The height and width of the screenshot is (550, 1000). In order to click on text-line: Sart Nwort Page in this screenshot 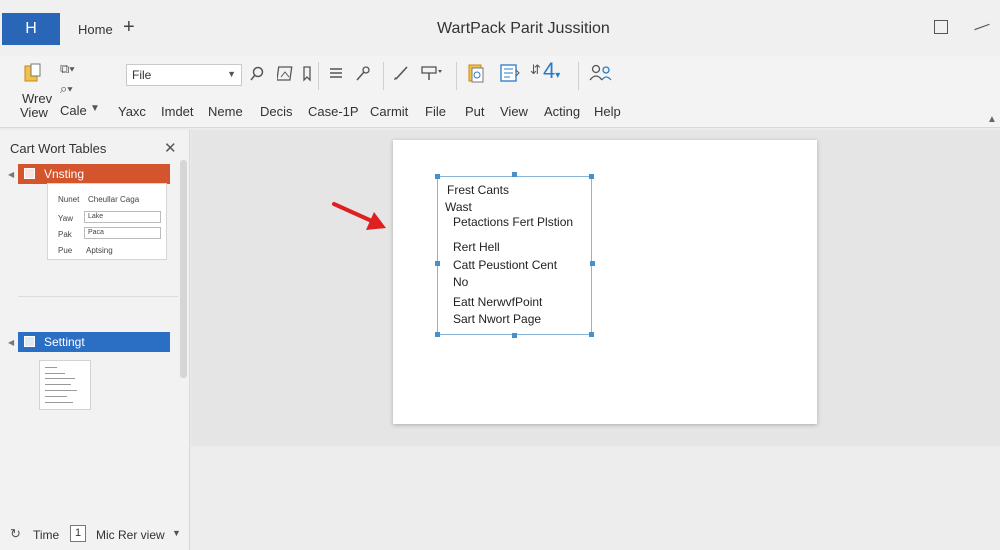, I will do `click(497, 319)`.